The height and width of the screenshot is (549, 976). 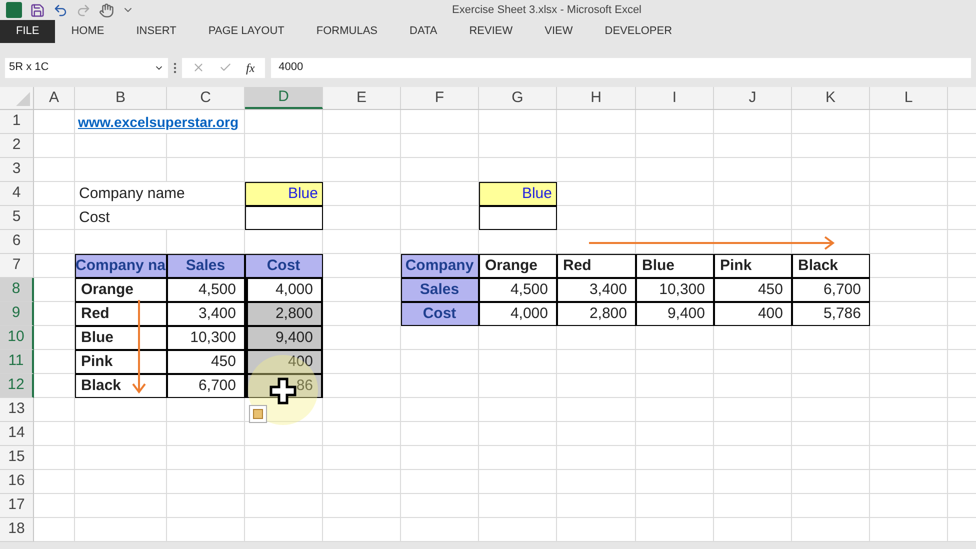 I want to click on row-header: 2, so click(x=17, y=146).